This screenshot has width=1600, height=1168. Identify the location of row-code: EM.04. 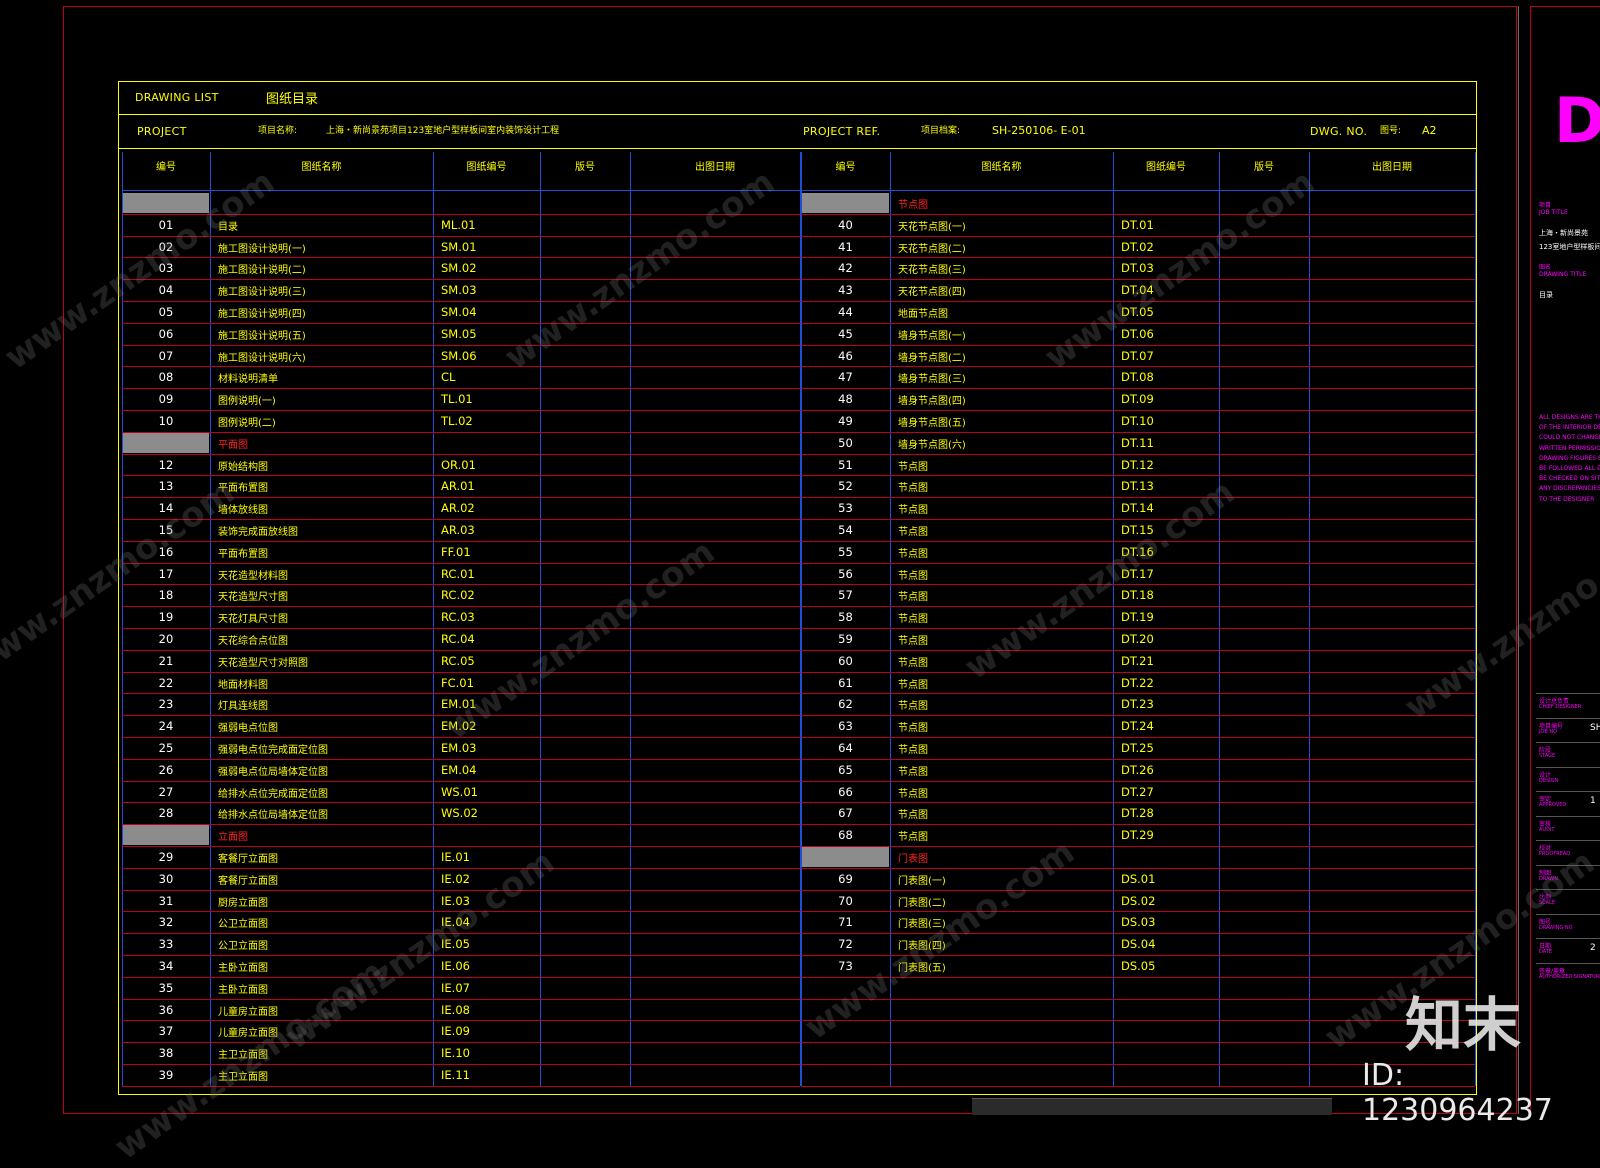
(459, 769).